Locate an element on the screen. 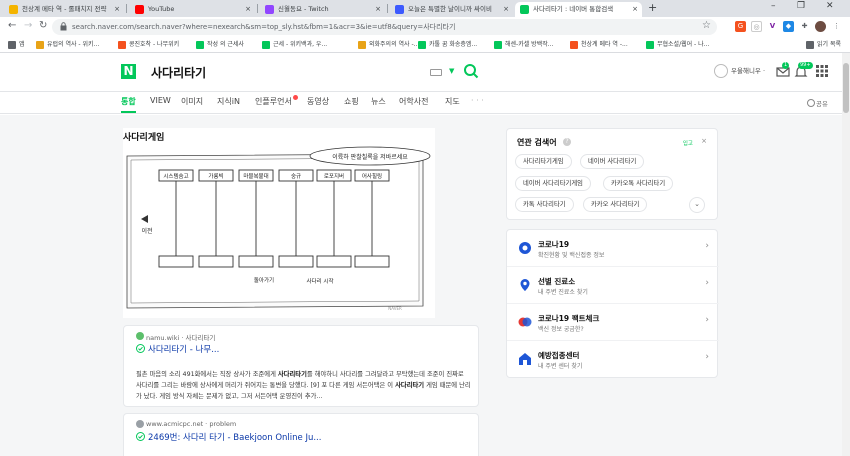  tab-favicon is located at coordinates (13, 9).